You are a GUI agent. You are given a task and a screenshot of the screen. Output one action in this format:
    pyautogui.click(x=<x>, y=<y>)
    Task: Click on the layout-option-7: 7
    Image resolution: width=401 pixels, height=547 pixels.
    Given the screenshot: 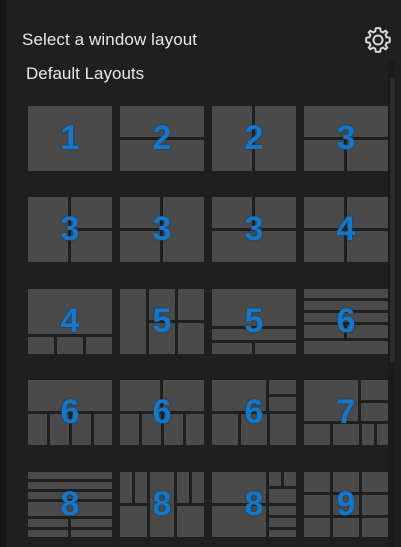 What is the action you would take?
    pyautogui.click(x=346, y=412)
    